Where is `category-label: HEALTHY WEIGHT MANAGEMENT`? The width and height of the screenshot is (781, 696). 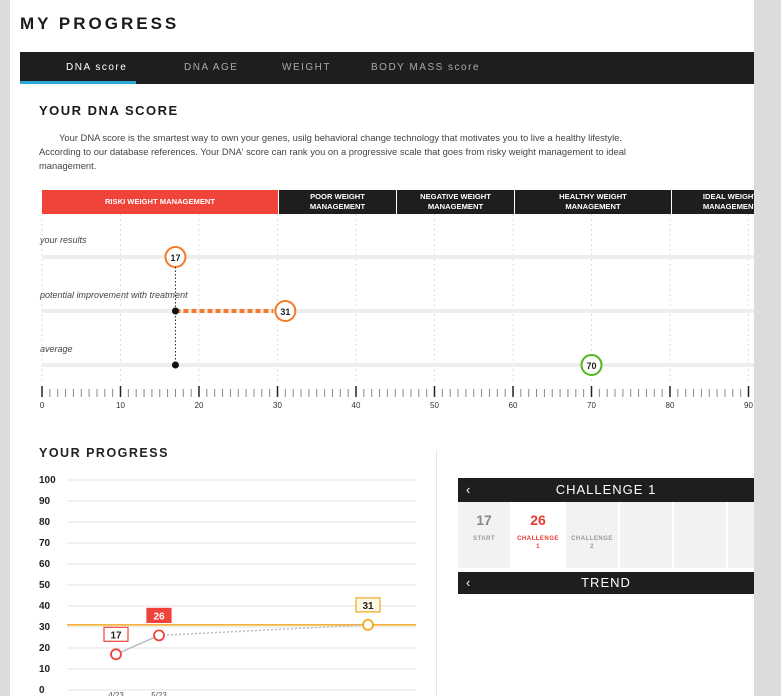
category-label: HEALTHY WEIGHT MANAGEMENT is located at coordinates (593, 202).